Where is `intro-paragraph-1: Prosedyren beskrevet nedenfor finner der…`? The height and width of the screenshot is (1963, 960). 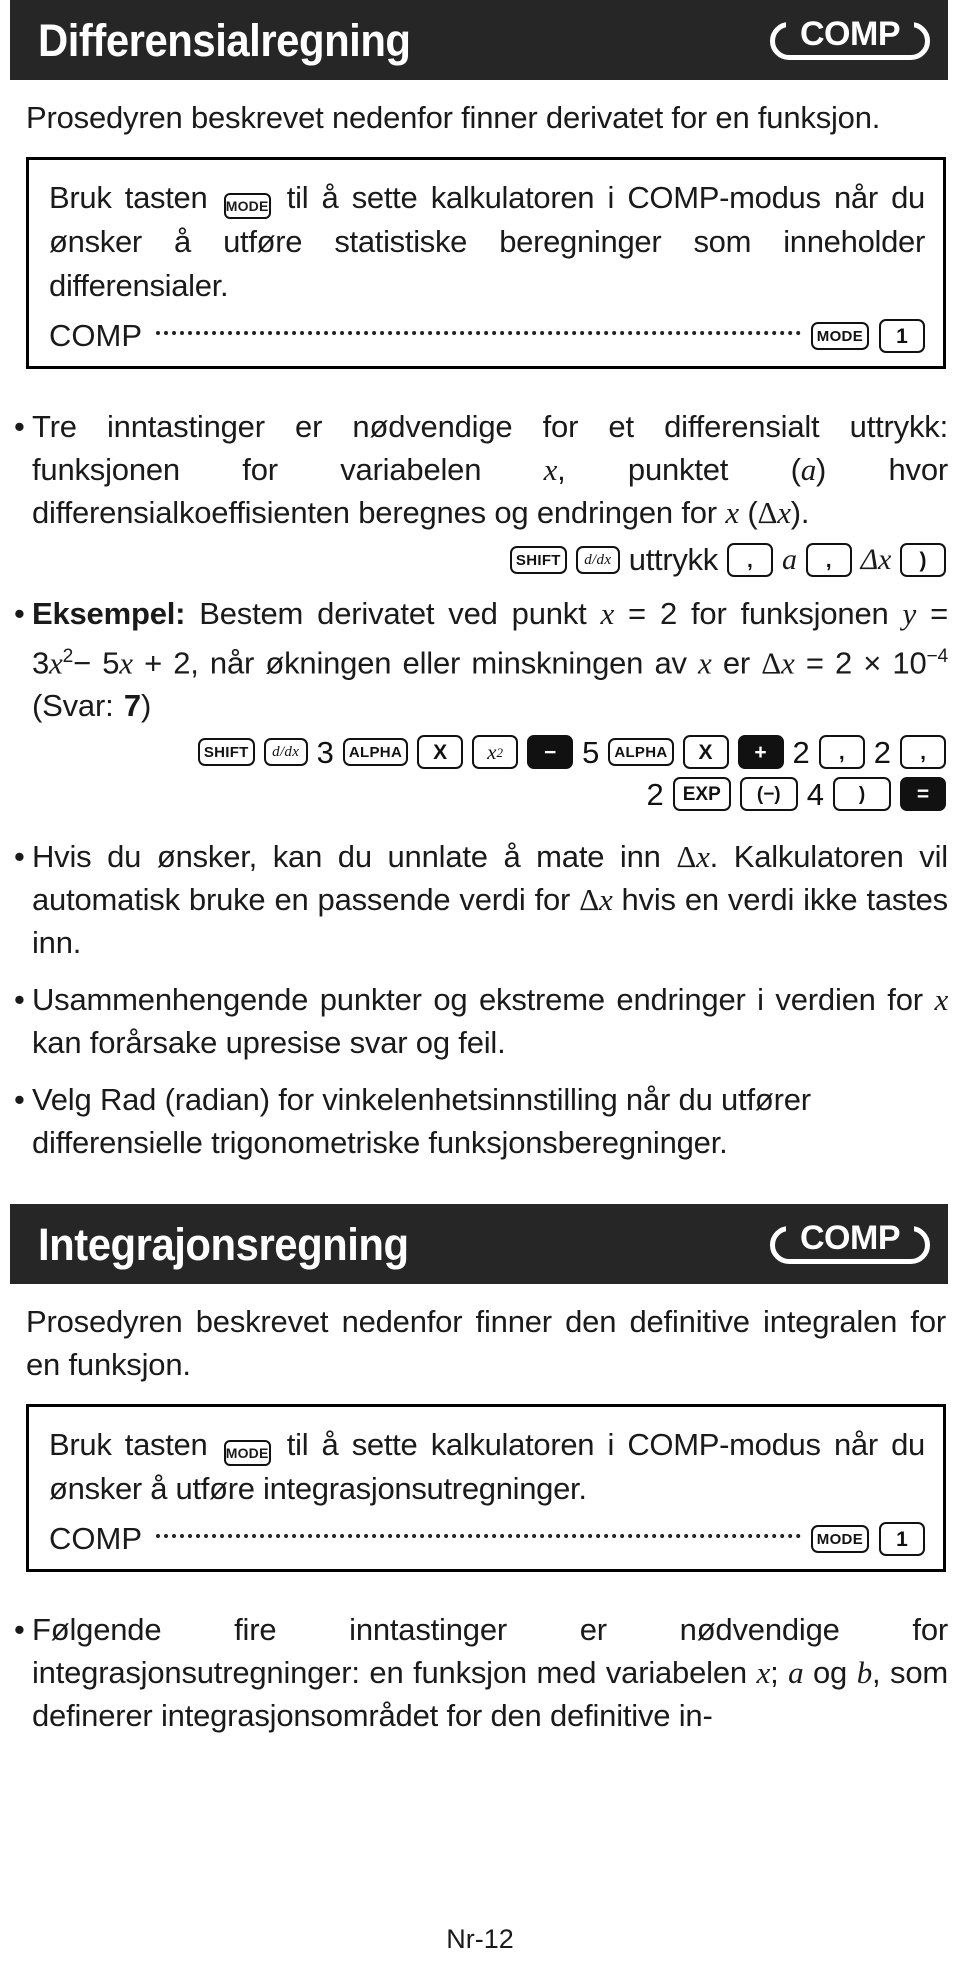
intro-paragraph-1: Prosedyren beskrevet nedenfor finner der… is located at coordinates (453, 117).